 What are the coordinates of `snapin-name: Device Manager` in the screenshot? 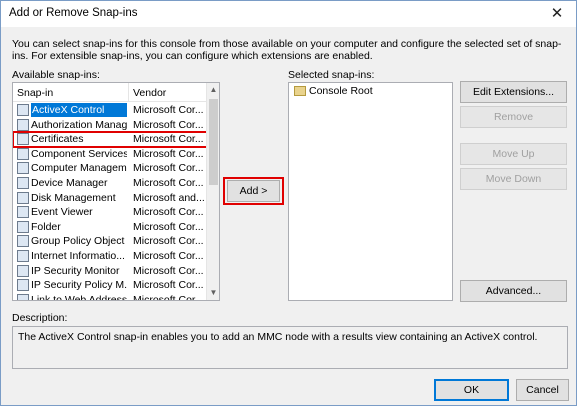 It's located at (69, 183).